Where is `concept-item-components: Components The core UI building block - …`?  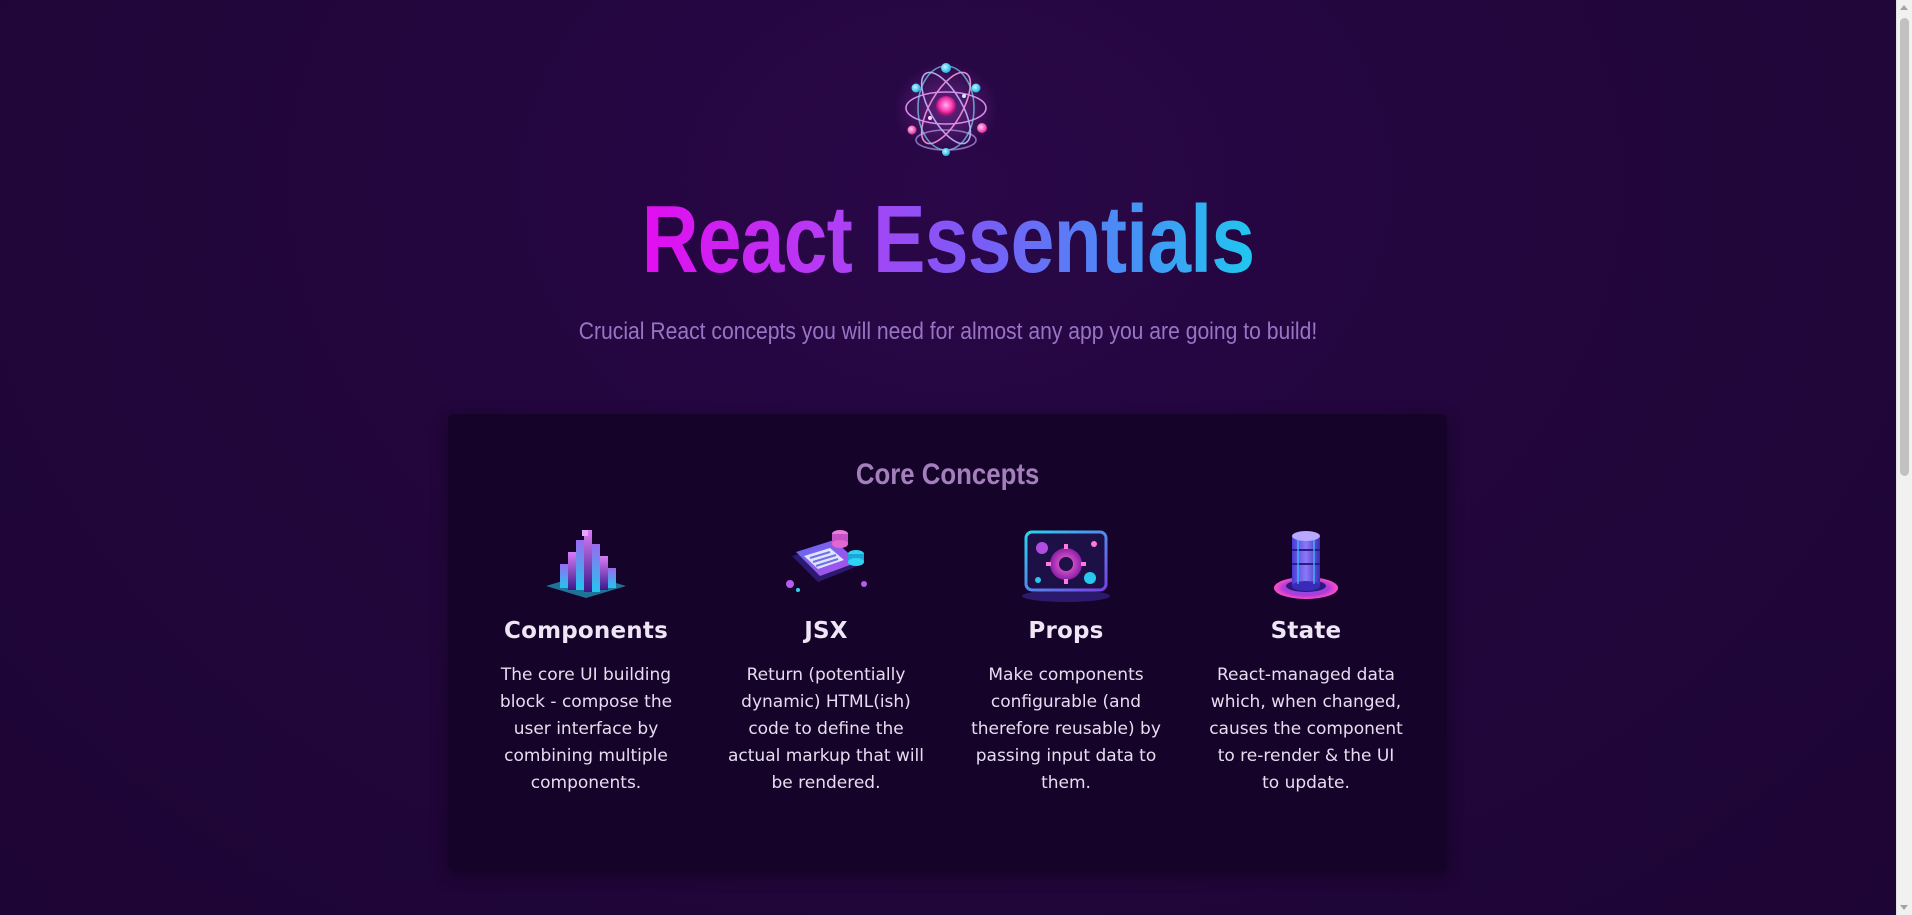
concept-item-components: Components The core UI building block - … is located at coordinates (586, 661).